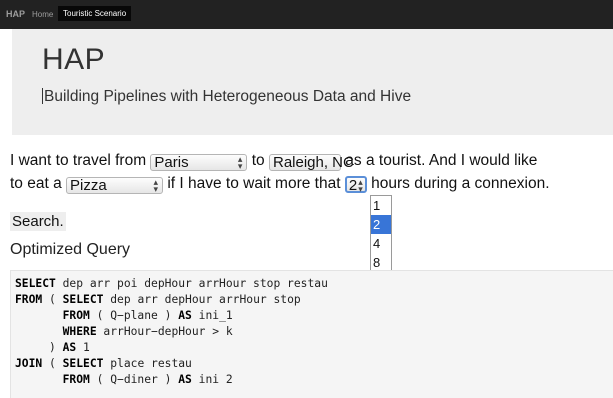 This screenshot has width=613, height=398. I want to click on wait-hours-dropdown-list: 1248, so click(381, 233).